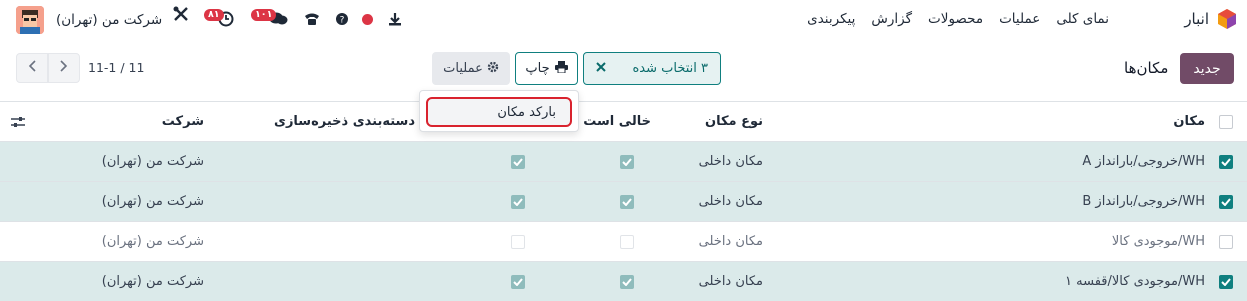 Image resolution: width=1247 pixels, height=301 pixels. Describe the element at coordinates (367, 19) in the screenshot. I see `status-dot-icon` at that location.